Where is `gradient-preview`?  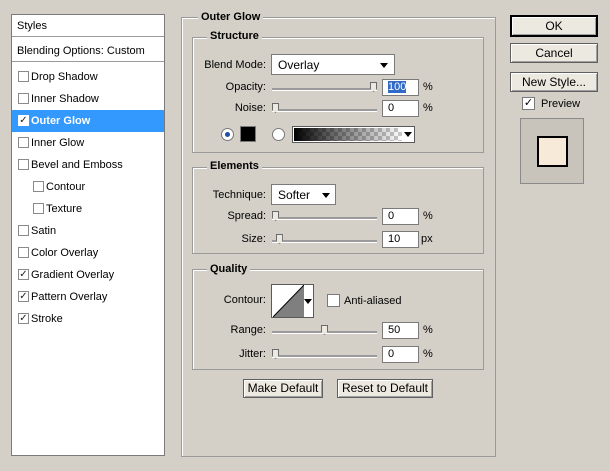 gradient-preview is located at coordinates (348, 134).